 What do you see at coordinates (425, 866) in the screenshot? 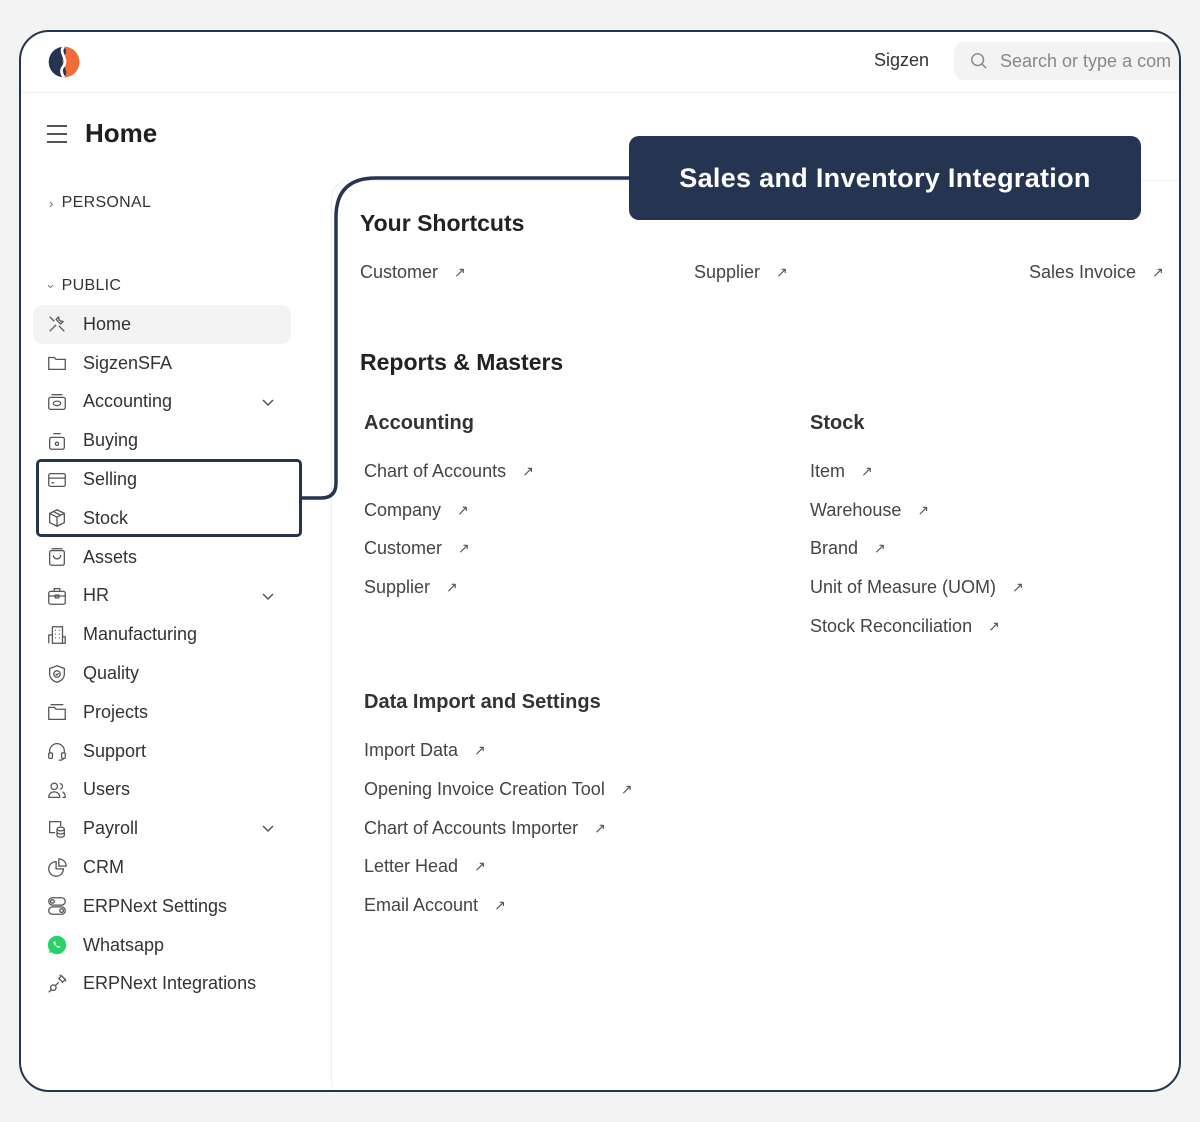
I see `link-letter-head: Letter Head ↗` at bounding box center [425, 866].